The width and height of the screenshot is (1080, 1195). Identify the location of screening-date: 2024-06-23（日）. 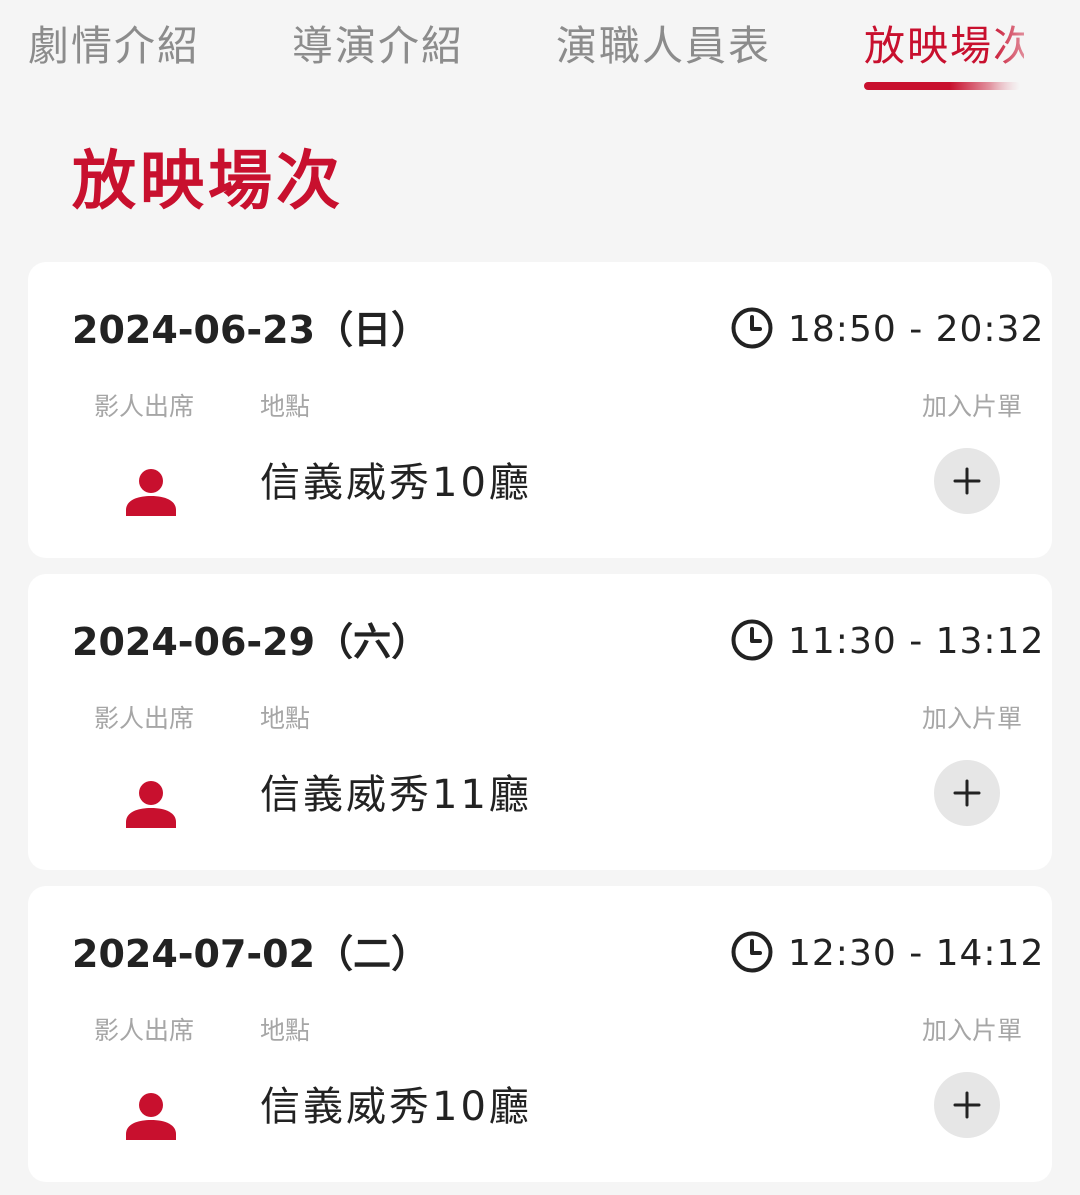
(251, 330).